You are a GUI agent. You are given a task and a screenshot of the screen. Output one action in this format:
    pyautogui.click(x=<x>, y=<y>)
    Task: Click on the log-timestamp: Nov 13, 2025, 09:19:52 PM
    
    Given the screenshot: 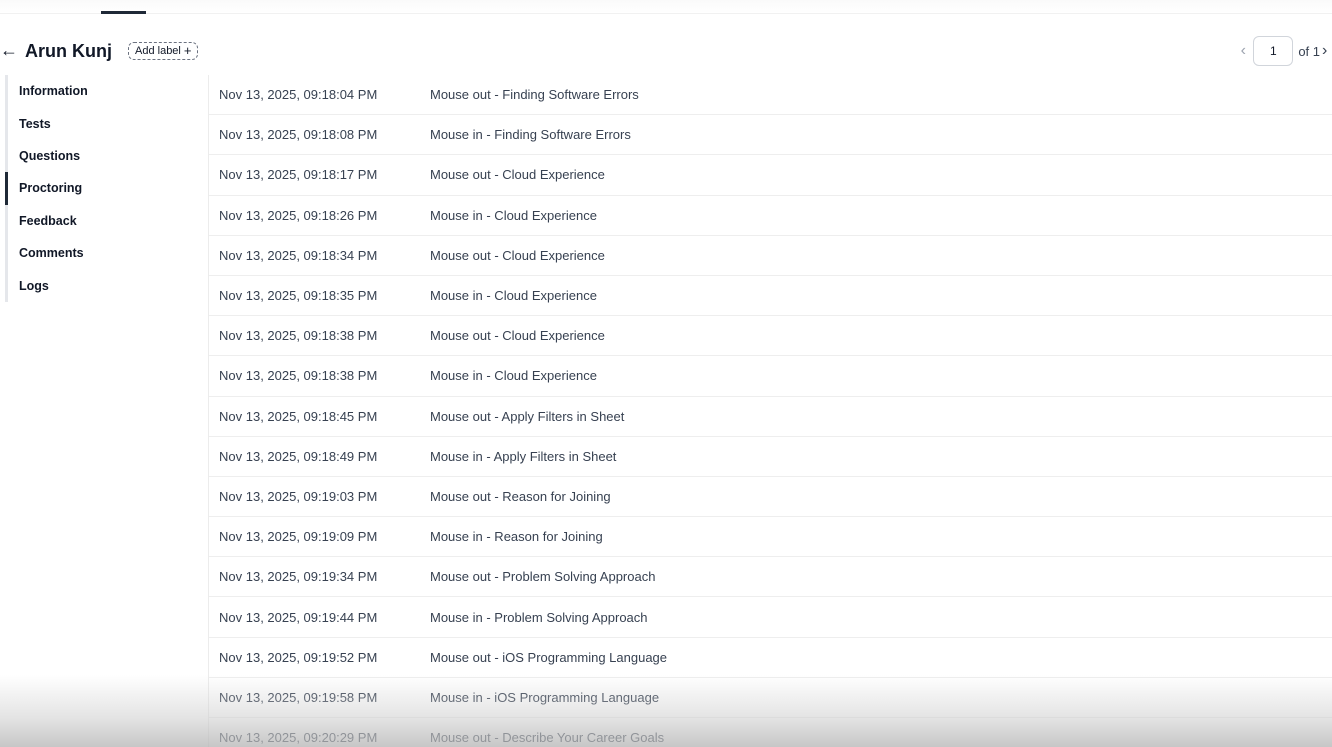 What is the action you would take?
    pyautogui.click(x=298, y=657)
    